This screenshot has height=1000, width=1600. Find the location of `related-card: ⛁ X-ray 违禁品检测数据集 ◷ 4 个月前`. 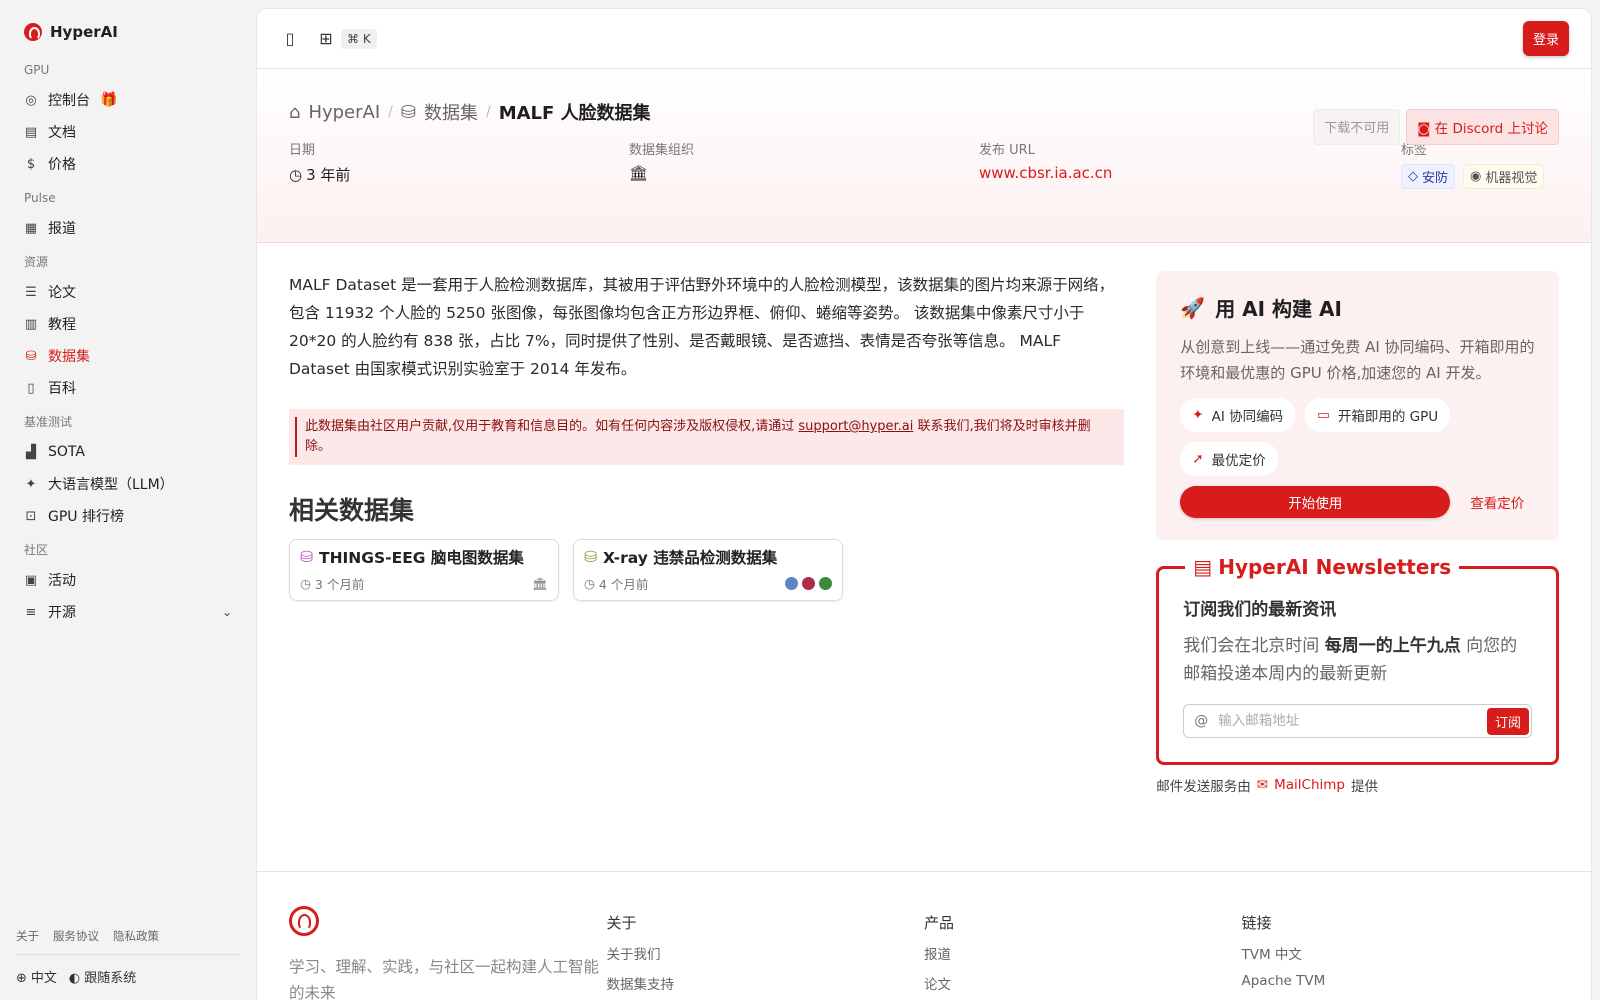

related-card: ⛁ X-ray 违禁品检测数据集 ◷ 4 个月前 is located at coordinates (708, 570).